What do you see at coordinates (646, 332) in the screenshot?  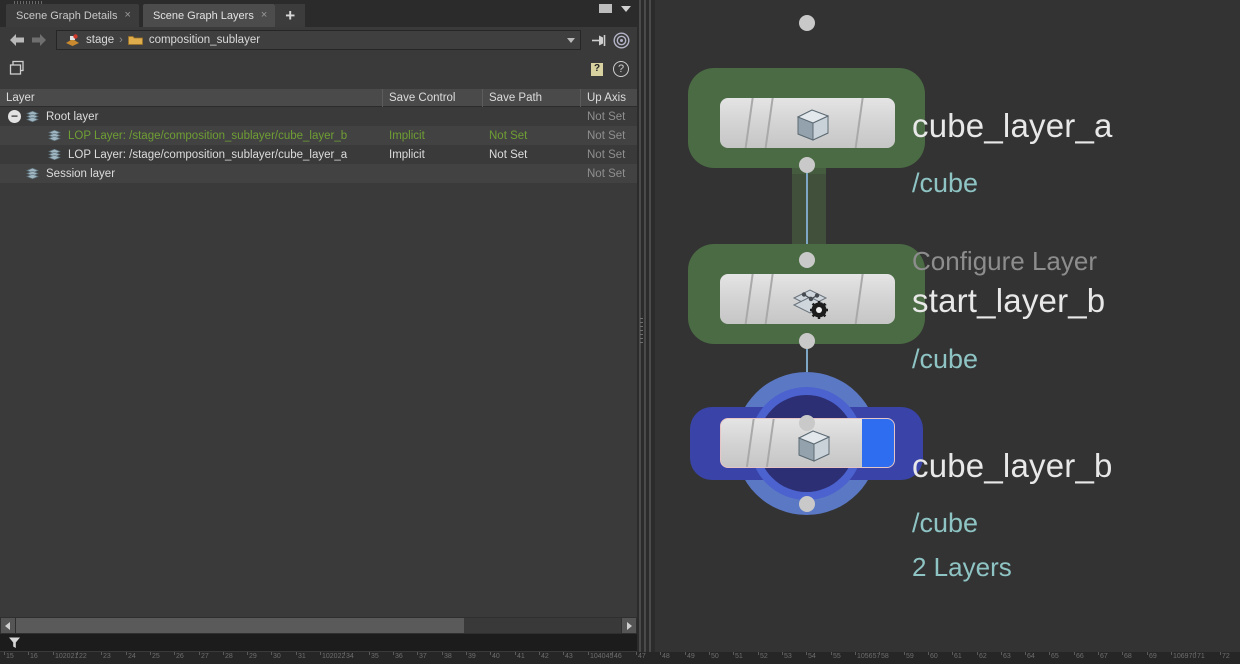 I see `panel-divider` at bounding box center [646, 332].